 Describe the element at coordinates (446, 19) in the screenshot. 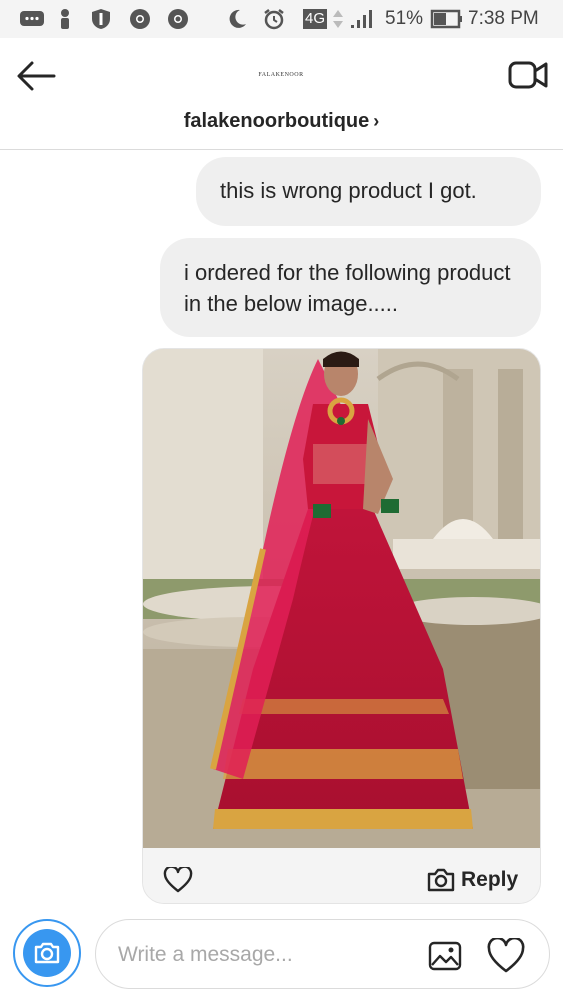

I see `battery-icon` at that location.